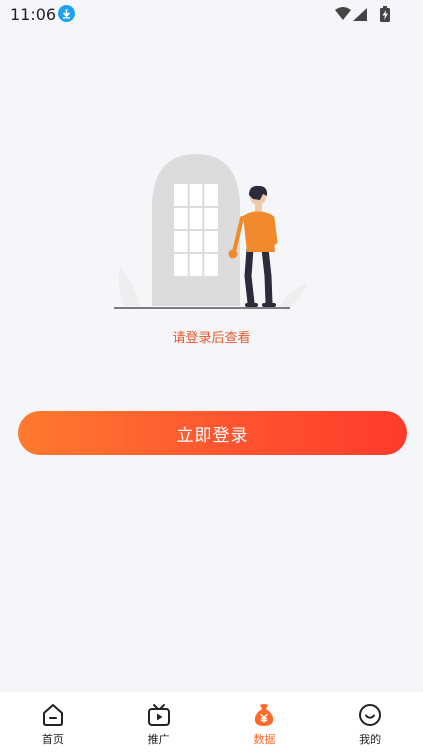 The image size is (423, 752). I want to click on tab-data: 数据, so click(265, 722).